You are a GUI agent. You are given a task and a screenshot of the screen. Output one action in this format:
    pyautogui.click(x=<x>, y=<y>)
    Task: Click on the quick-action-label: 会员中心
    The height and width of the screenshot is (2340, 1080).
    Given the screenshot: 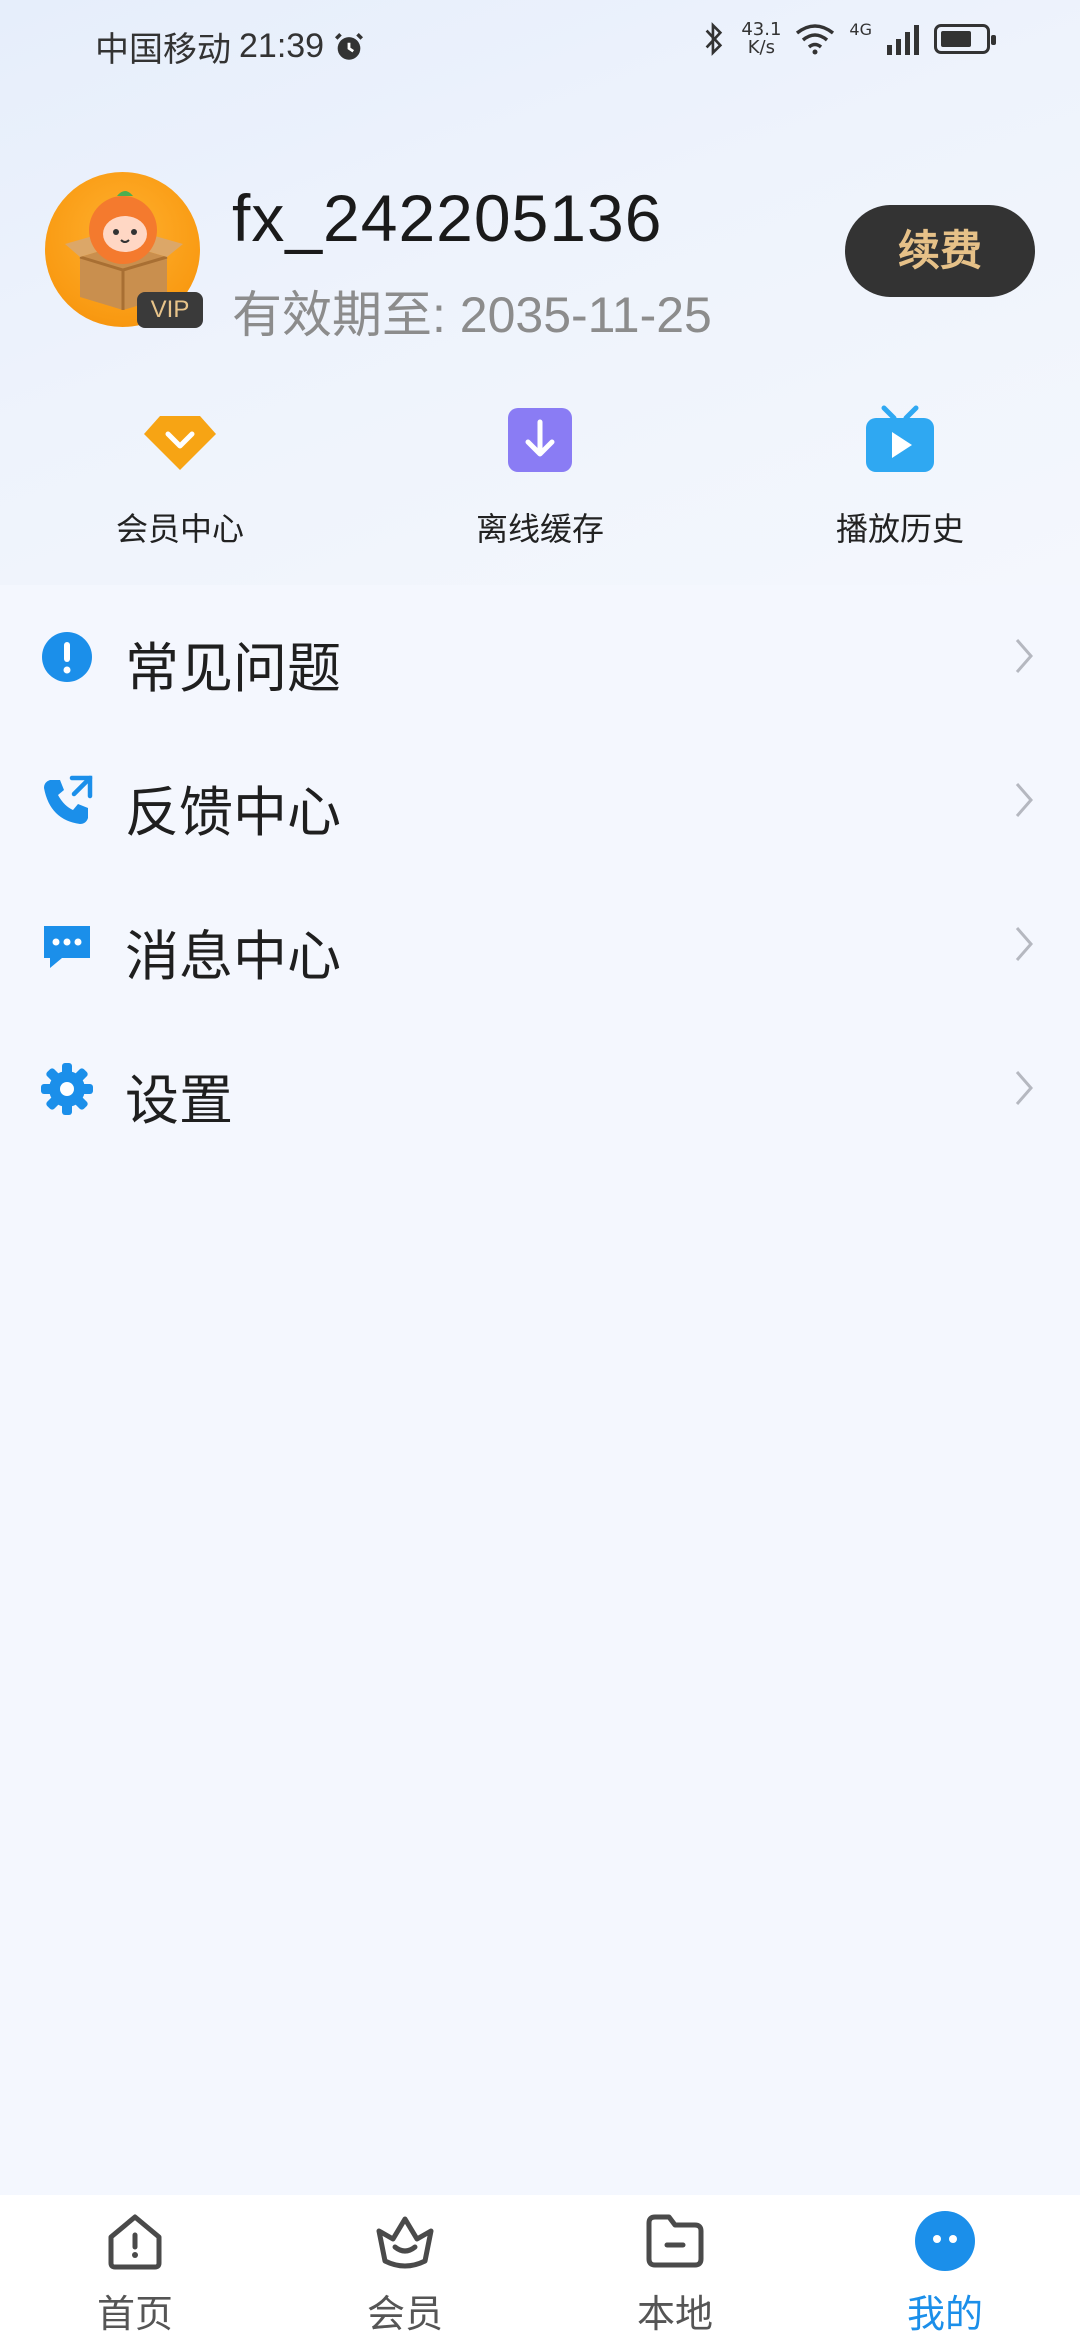 What is the action you would take?
    pyautogui.click(x=179, y=529)
    